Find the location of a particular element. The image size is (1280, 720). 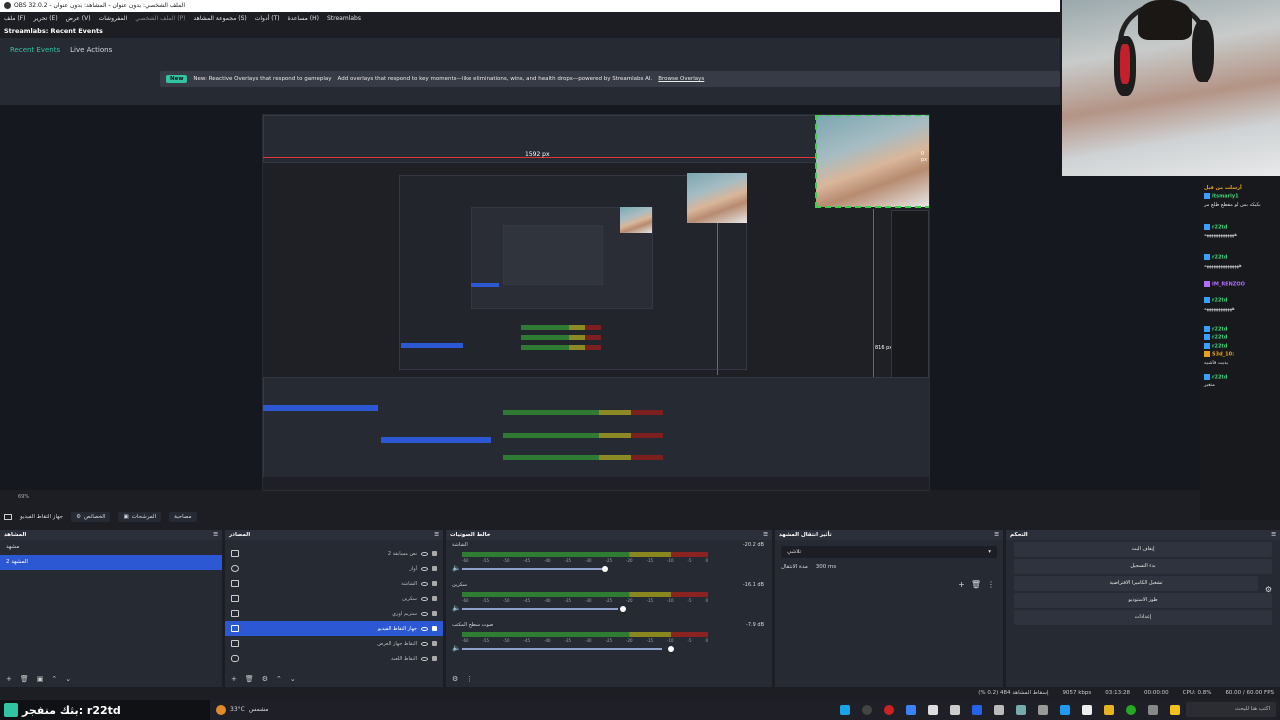

menu-scene-collection: مجموعة المشاهد (S) is located at coordinates (220, 18).